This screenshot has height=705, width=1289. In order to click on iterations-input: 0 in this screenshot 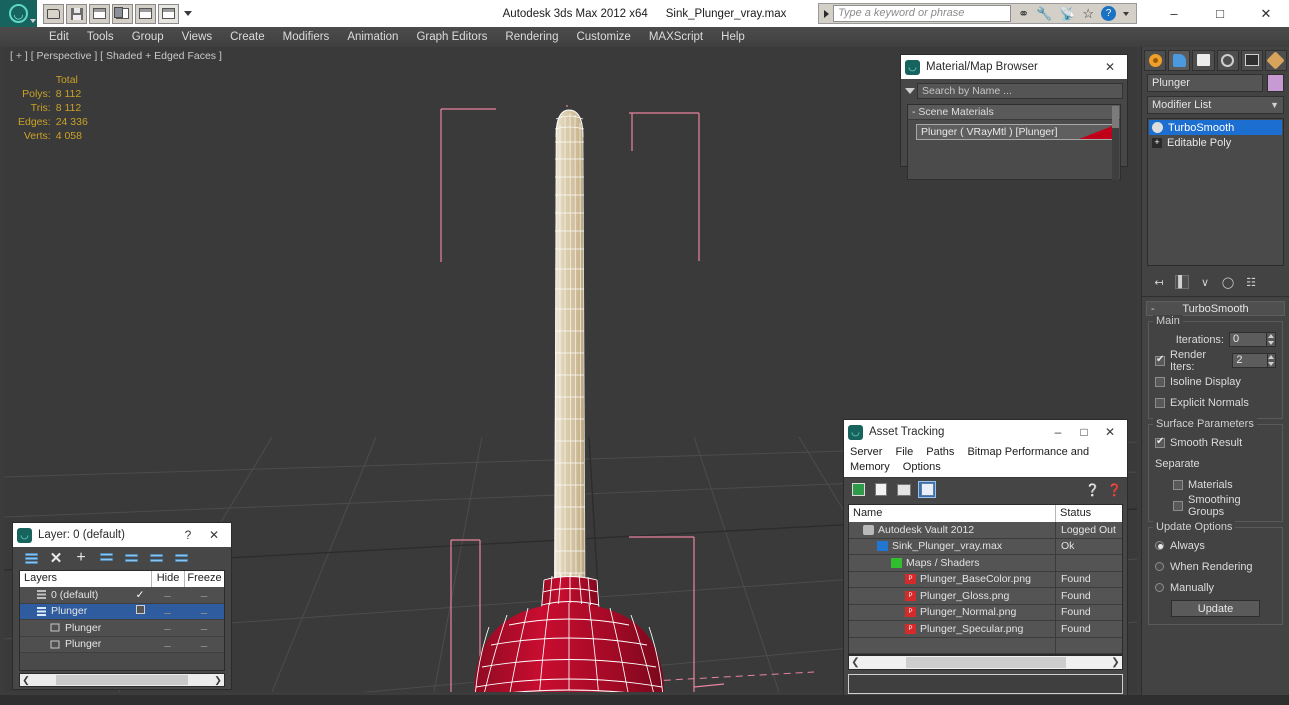, I will do `click(1248, 339)`.